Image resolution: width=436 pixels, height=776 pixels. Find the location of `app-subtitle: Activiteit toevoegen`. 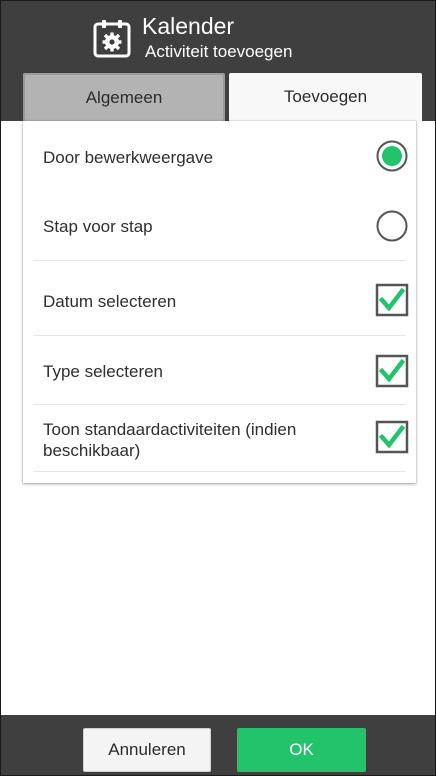

app-subtitle: Activiteit toevoegen is located at coordinates (219, 51).